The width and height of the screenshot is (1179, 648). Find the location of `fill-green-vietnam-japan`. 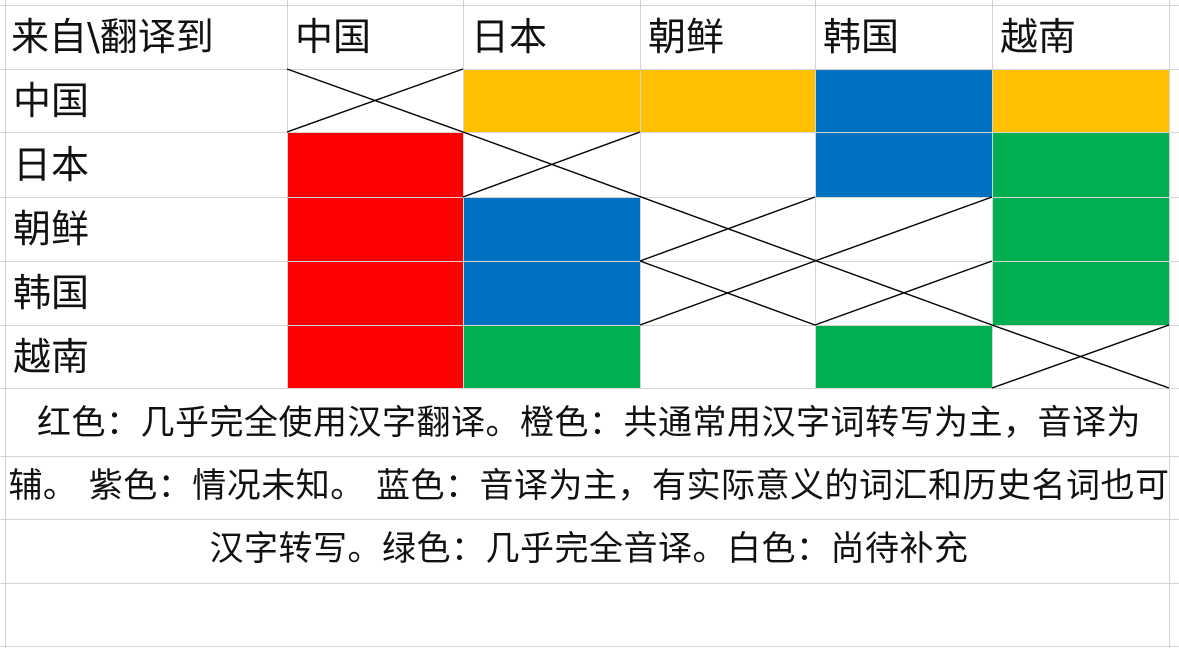

fill-green-vietnam-japan is located at coordinates (551, 356).